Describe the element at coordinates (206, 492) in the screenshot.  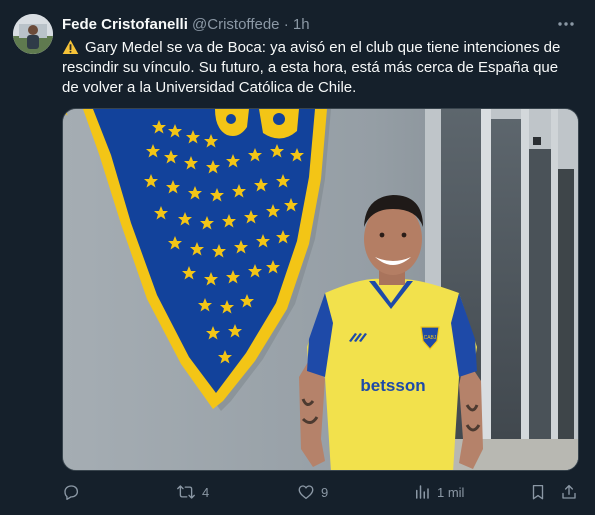
I see `retweet-count: 4` at that location.